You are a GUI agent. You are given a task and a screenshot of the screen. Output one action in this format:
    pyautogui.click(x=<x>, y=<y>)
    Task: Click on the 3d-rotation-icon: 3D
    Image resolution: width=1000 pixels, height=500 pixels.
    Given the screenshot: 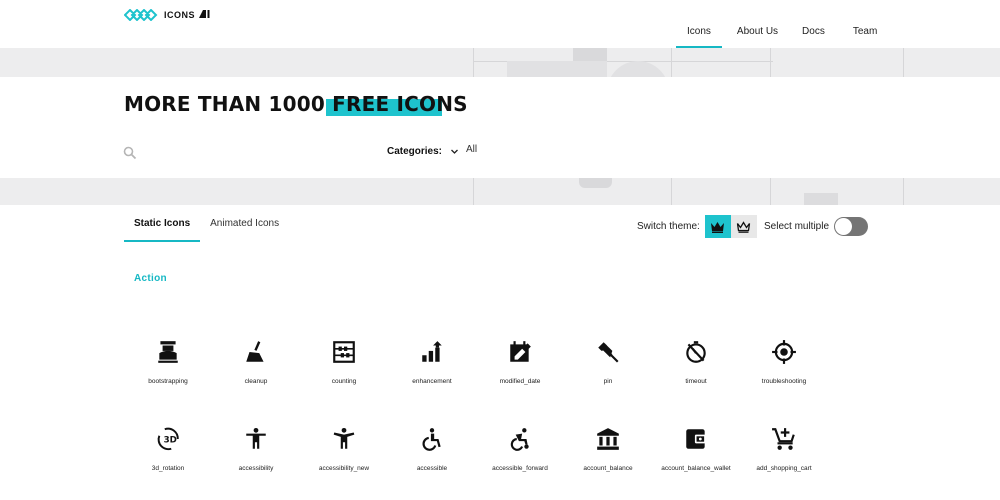 What is the action you would take?
    pyautogui.click(x=168, y=439)
    